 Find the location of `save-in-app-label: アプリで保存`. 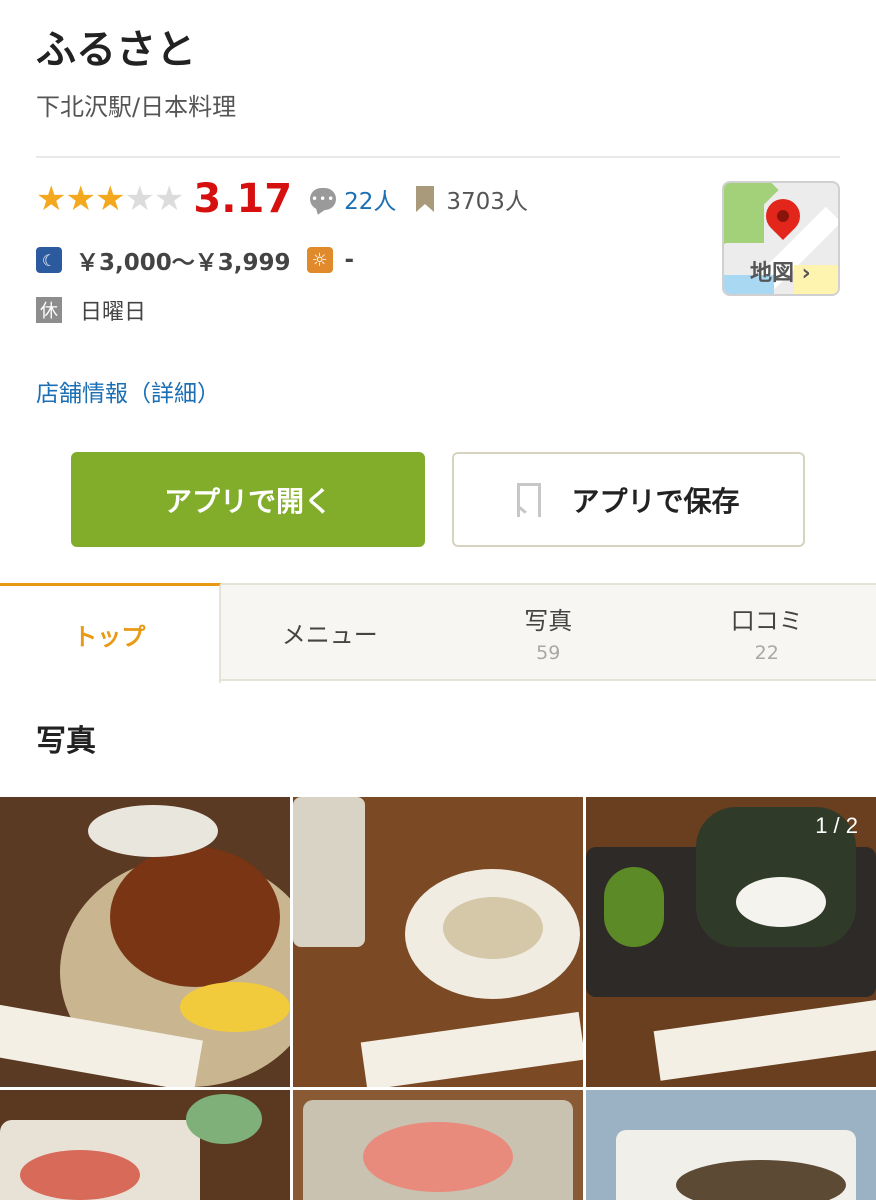

save-in-app-label: アプリで保存 is located at coordinates (655, 501).